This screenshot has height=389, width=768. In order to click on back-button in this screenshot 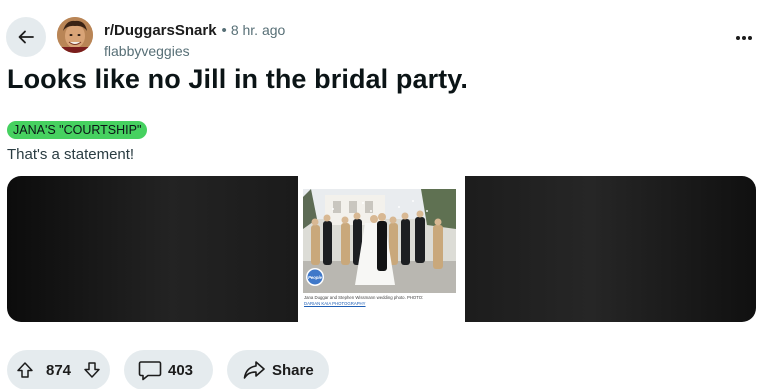, I will do `click(26, 37)`.